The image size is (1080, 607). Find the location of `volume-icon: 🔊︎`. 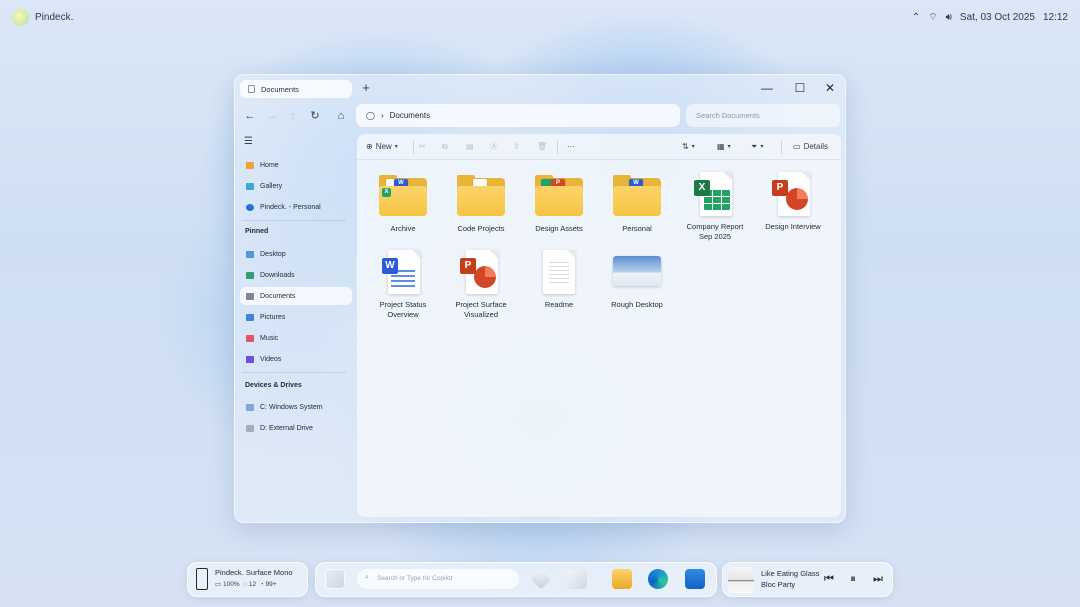

volume-icon: 🔊︎ is located at coordinates (949, 17).